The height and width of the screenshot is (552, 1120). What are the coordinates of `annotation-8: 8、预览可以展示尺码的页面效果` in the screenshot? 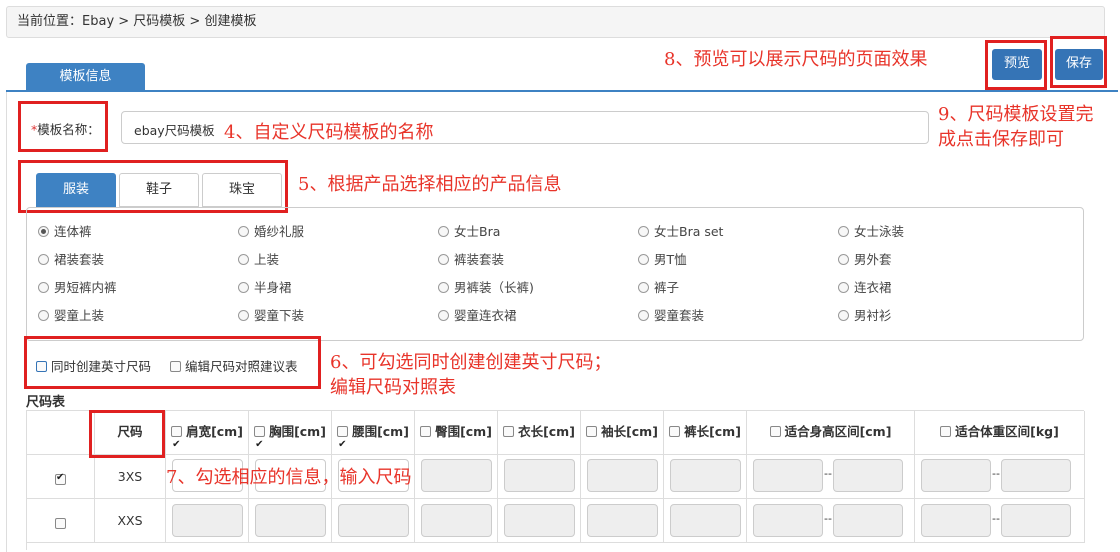 It's located at (796, 59).